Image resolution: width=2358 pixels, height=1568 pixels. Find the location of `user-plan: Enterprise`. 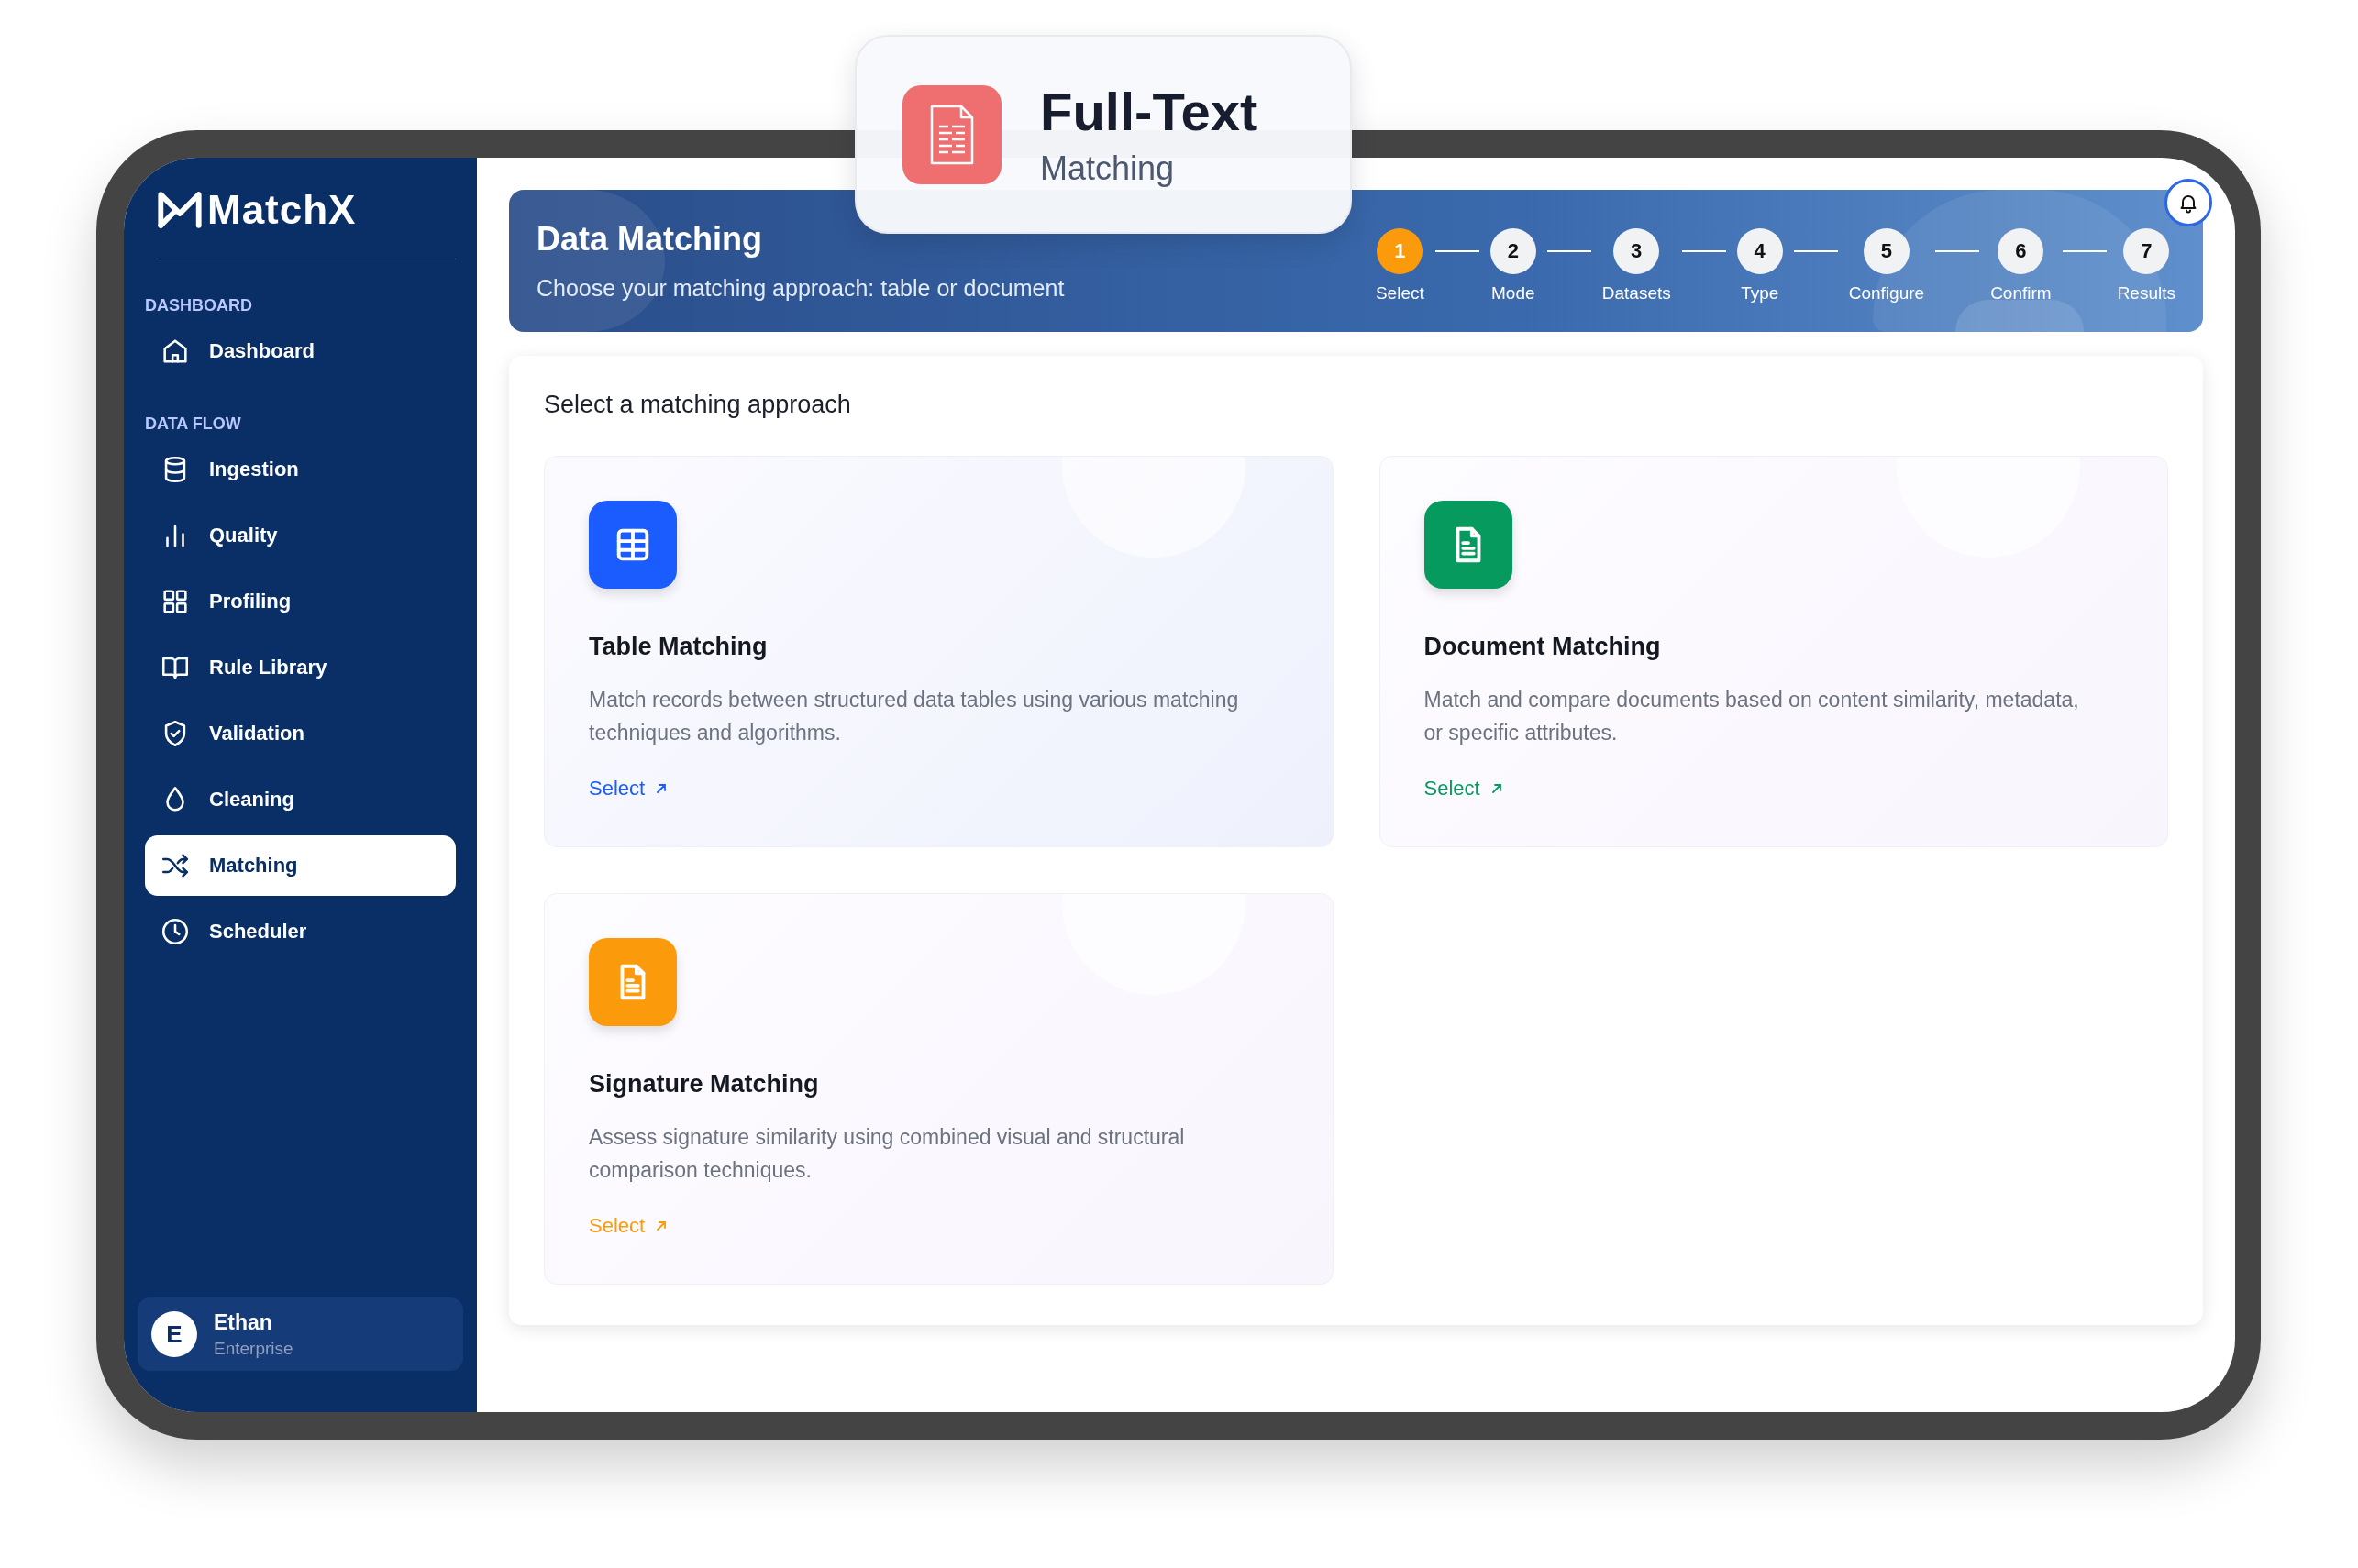

user-plan: Enterprise is located at coordinates (253, 1349).